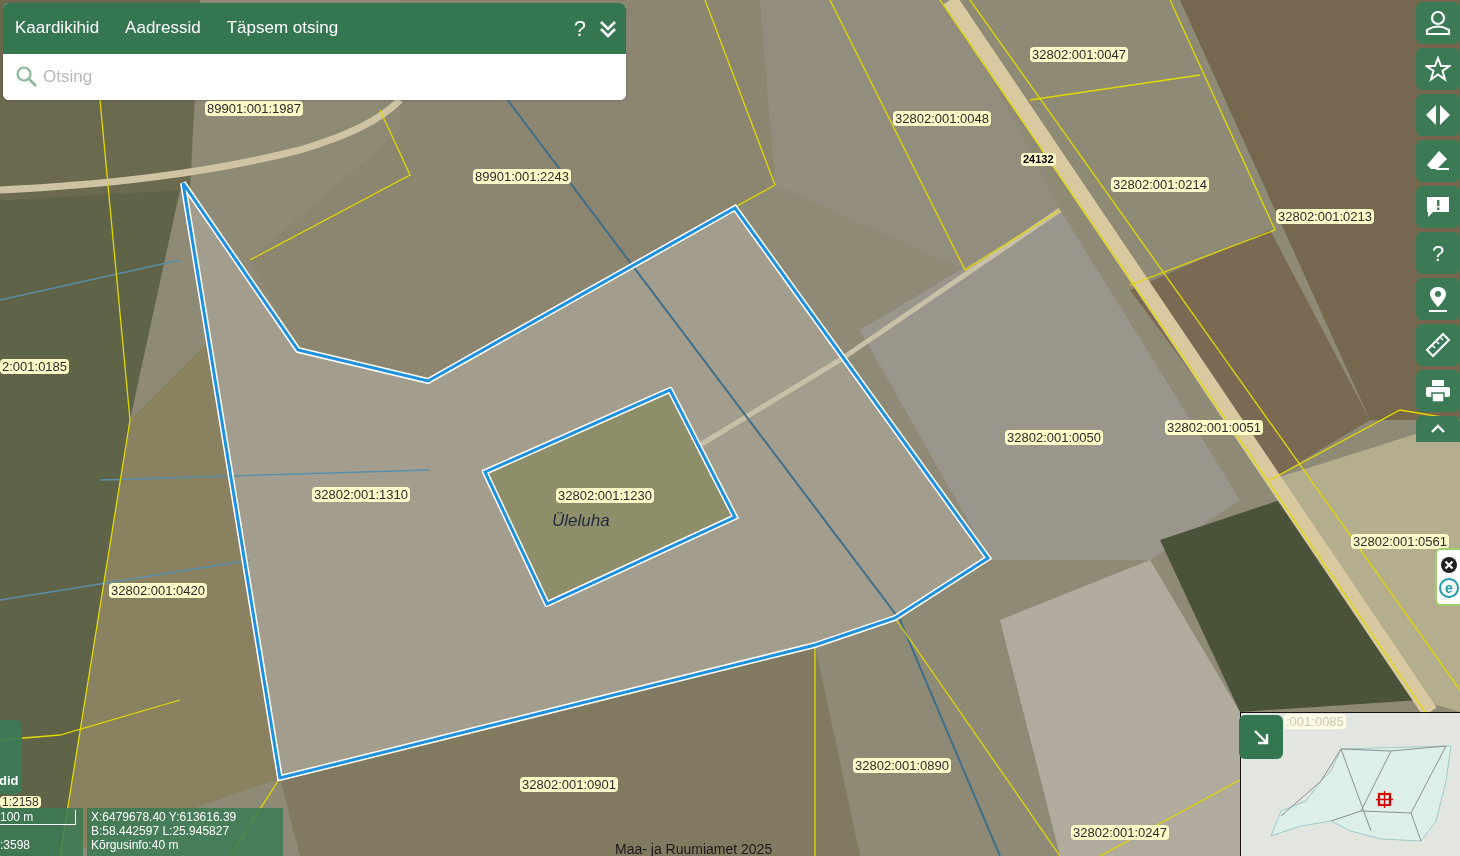  I want to click on user-icon, so click(1438, 23).